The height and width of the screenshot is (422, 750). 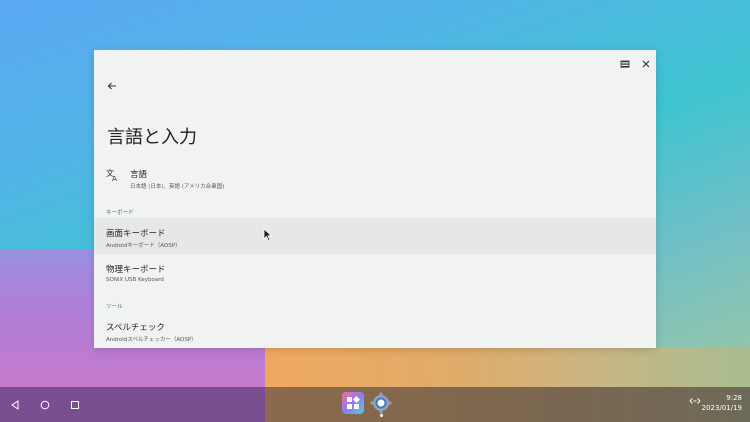 I want to click on square-recents-icon, so click(x=75, y=405).